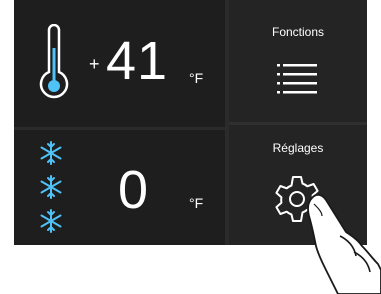 The image size is (381, 294). I want to click on fridge-temperature: 41, so click(137, 61).